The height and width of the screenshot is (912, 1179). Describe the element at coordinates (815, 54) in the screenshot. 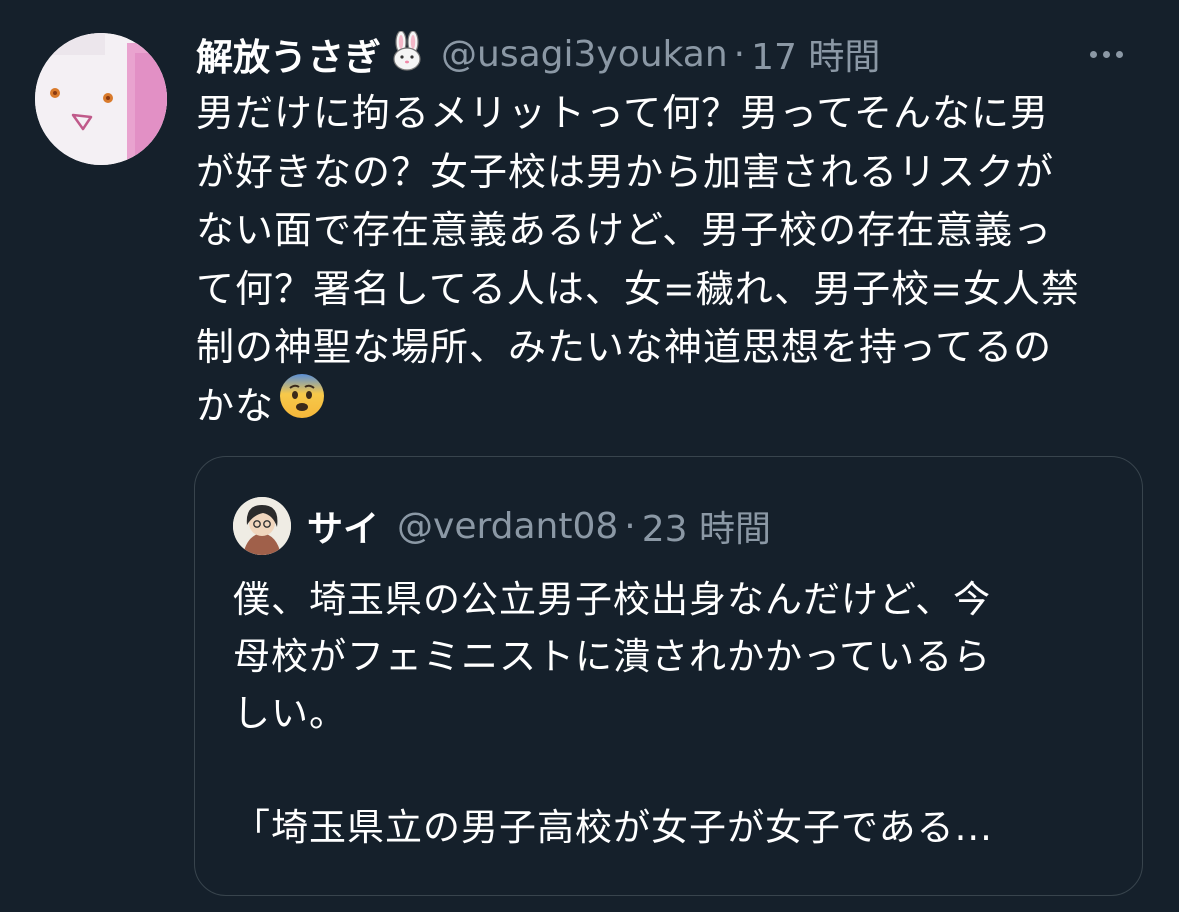

I see `timestamp: 17 時間` at that location.